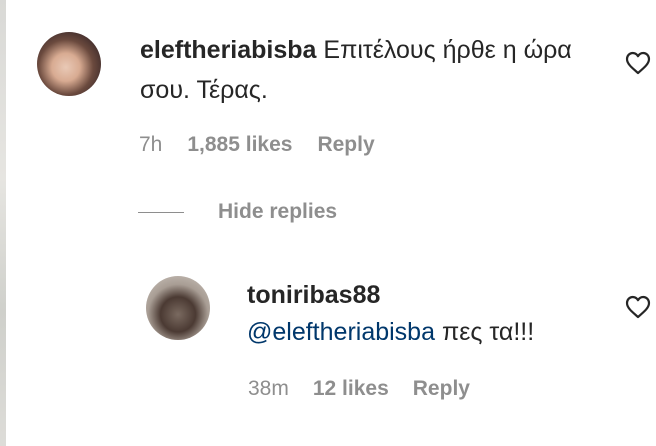  I want to click on comment-meta: 7h 1,885 likes Reply, so click(257, 145).